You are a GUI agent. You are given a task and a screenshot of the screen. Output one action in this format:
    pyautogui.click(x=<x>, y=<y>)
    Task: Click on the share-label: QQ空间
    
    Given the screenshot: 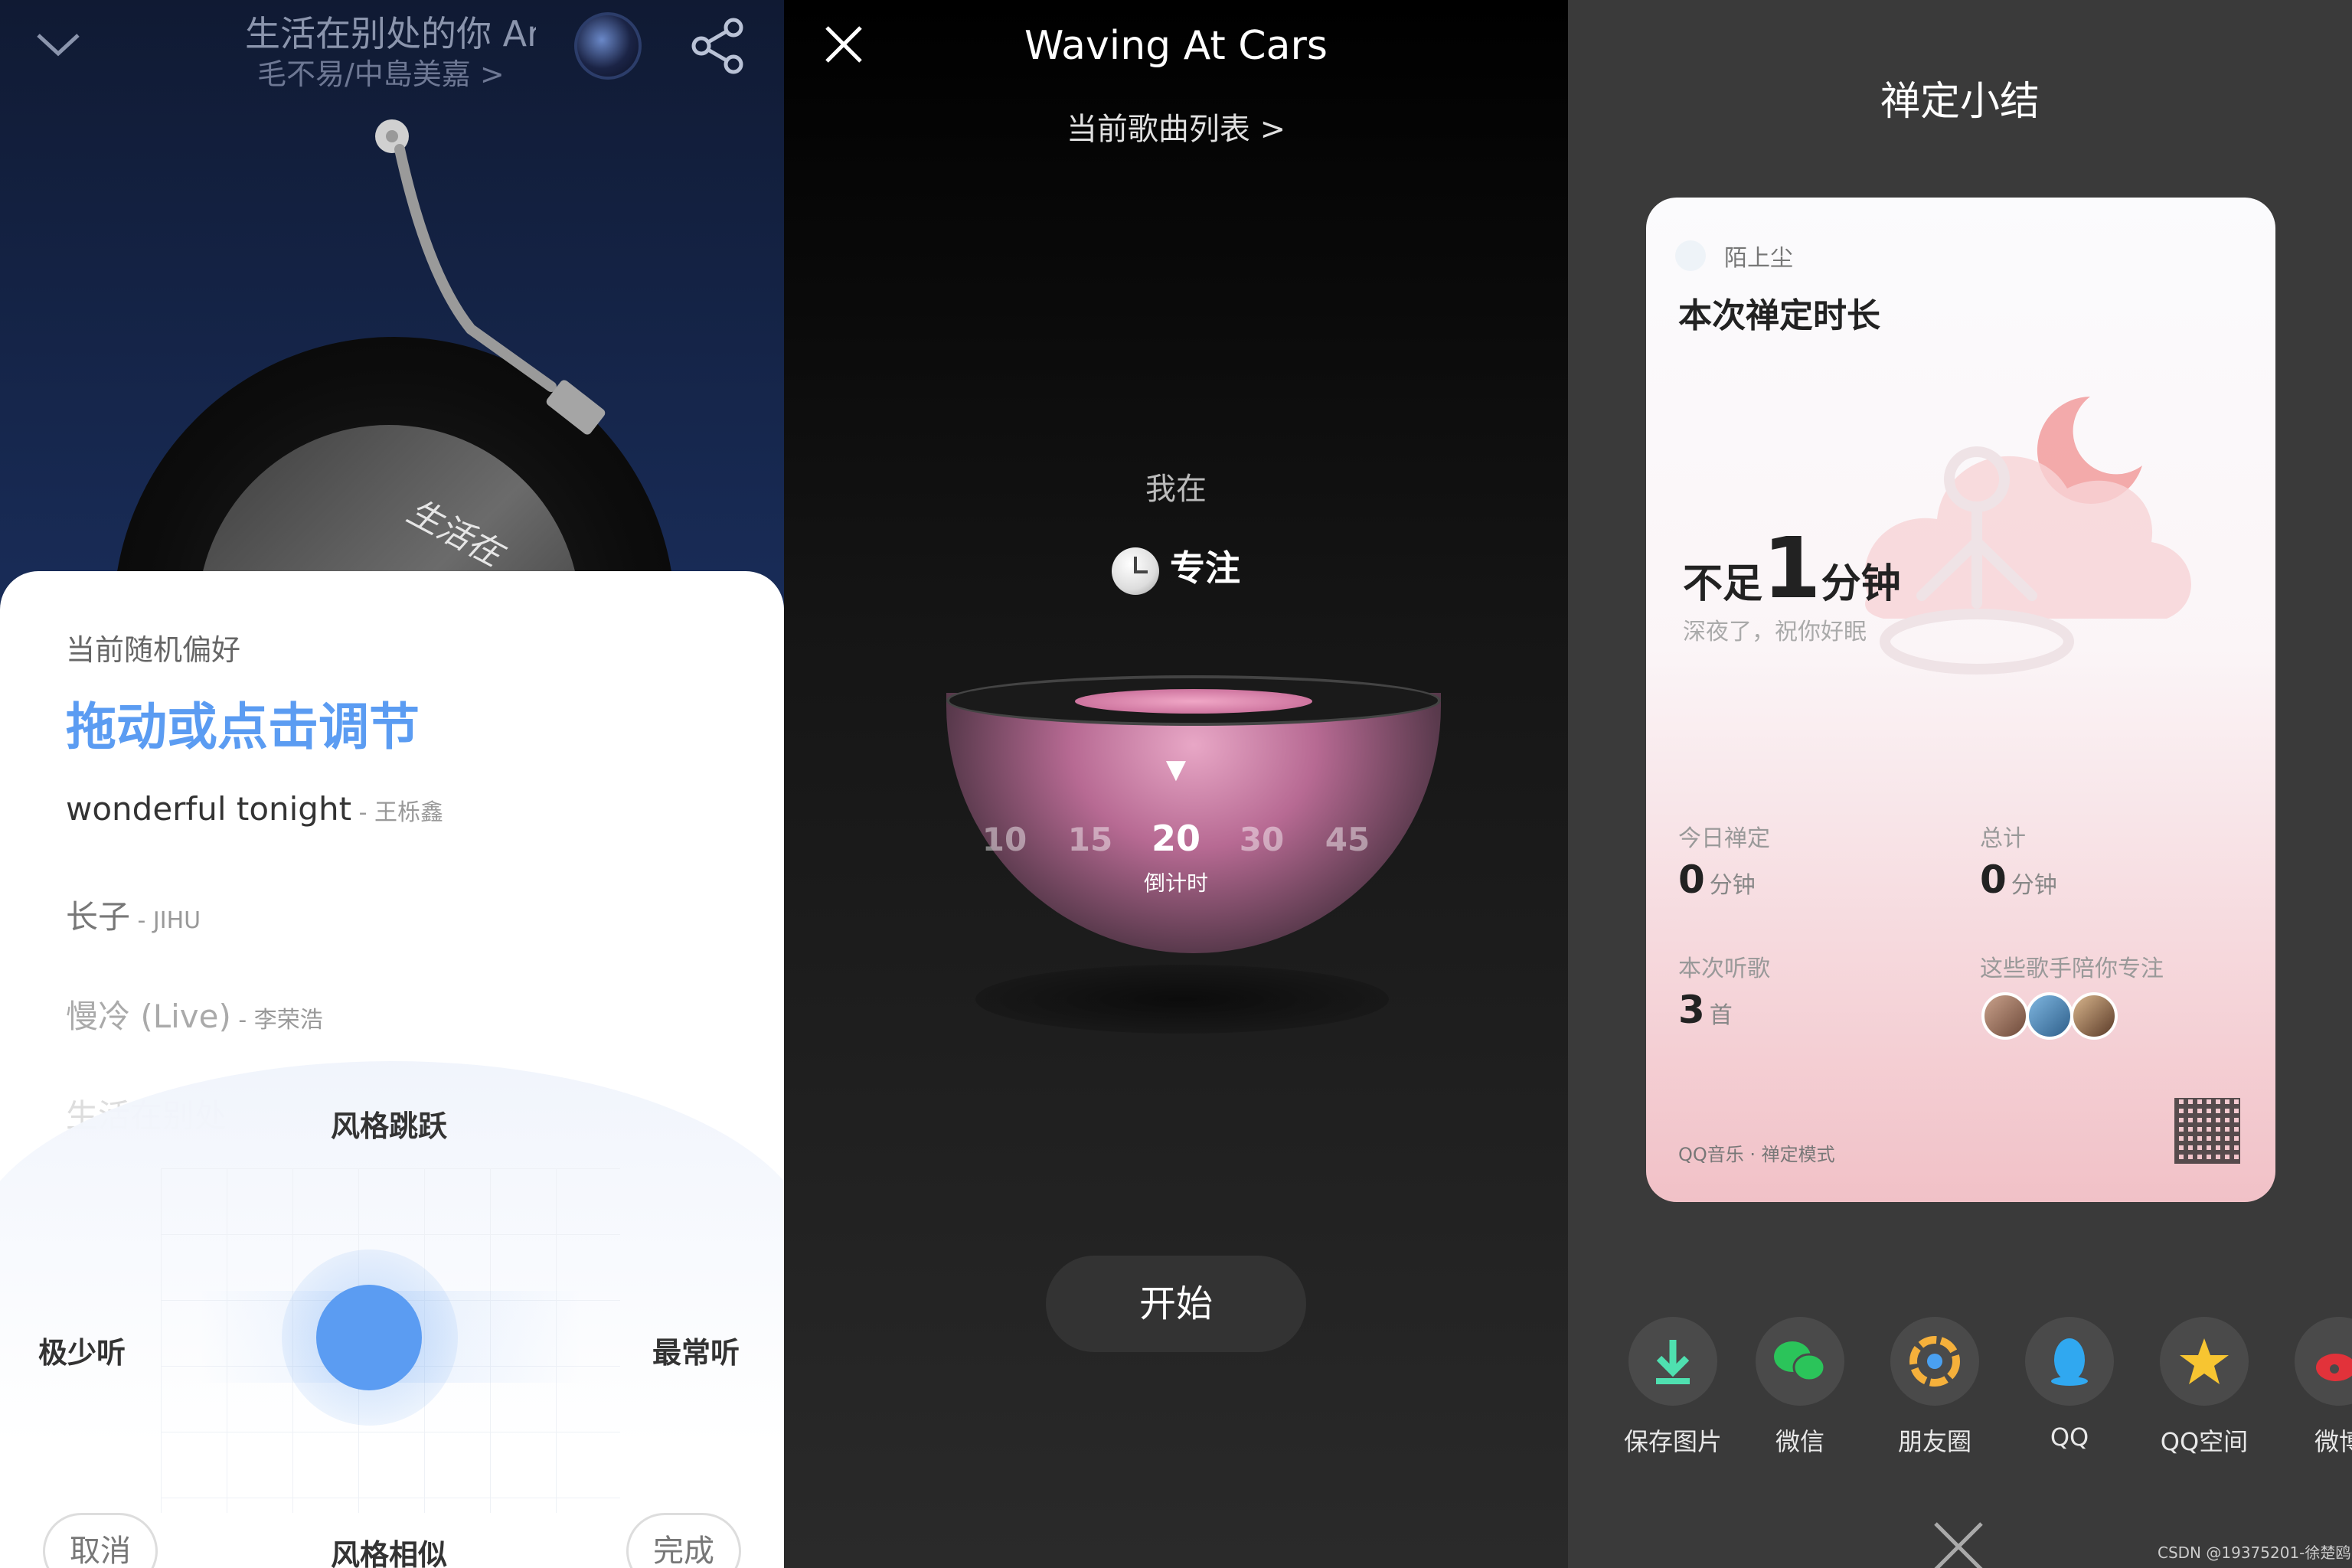 What is the action you would take?
    pyautogui.click(x=2204, y=1441)
    